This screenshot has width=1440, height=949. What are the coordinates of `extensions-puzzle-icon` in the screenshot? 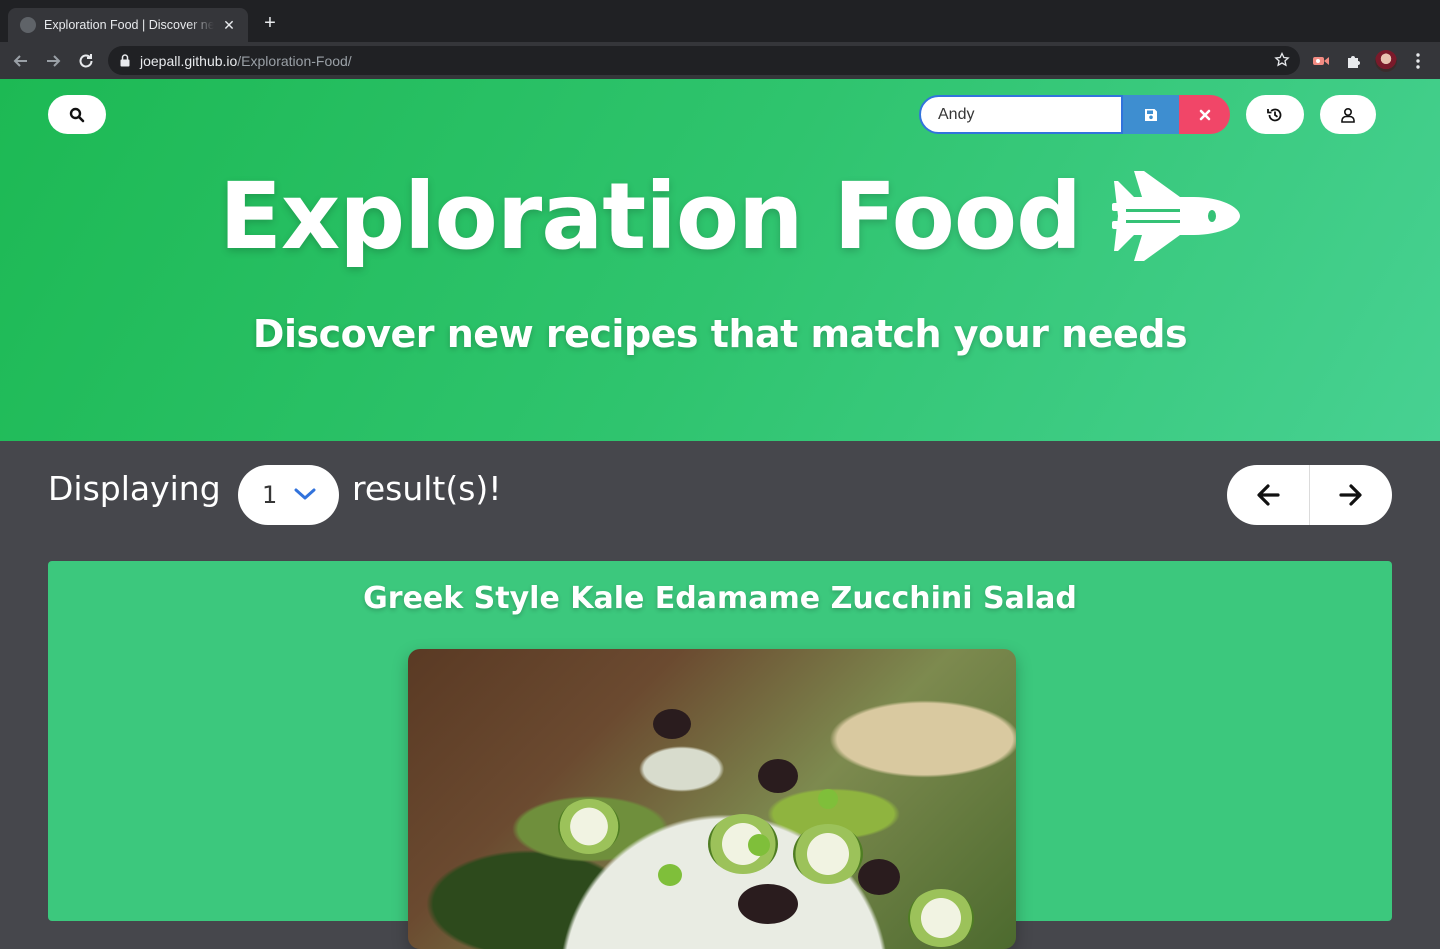 It's located at (1354, 61).